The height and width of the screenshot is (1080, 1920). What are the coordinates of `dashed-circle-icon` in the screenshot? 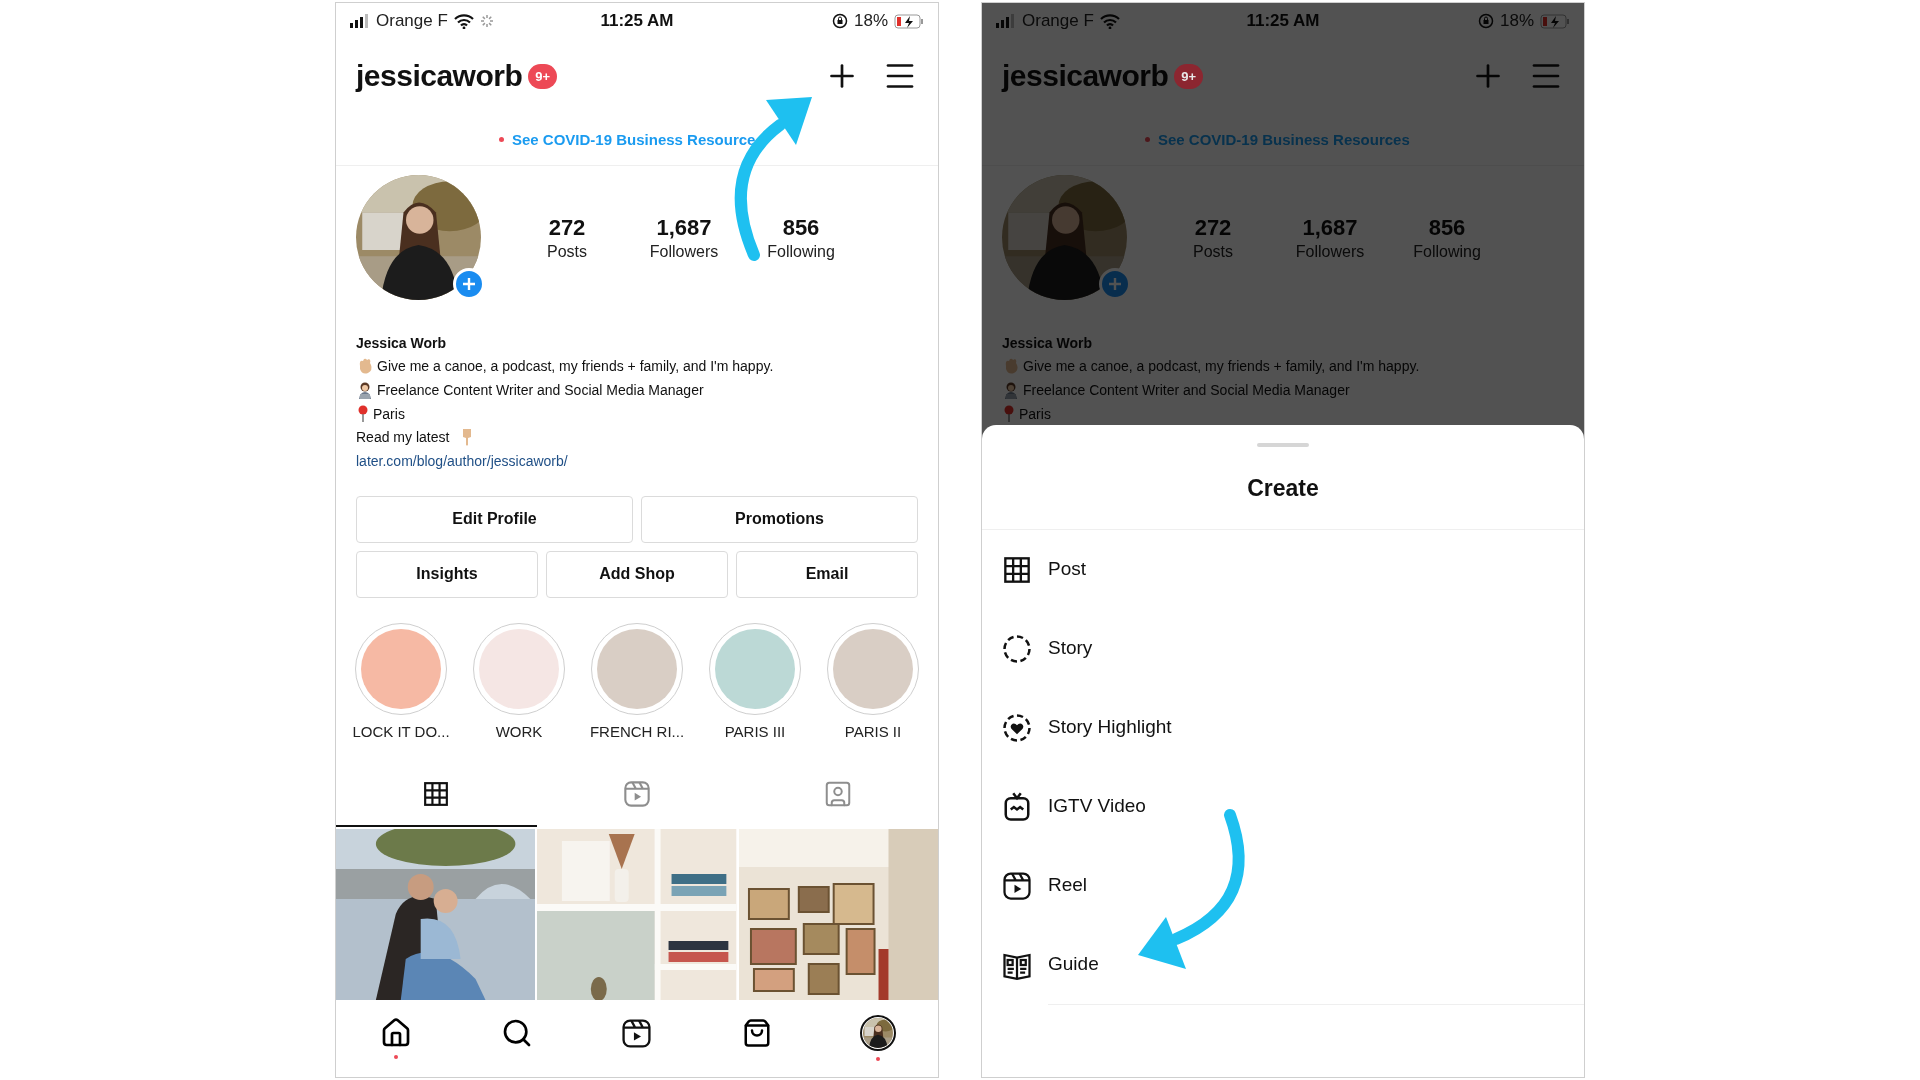 It's located at (1017, 648).